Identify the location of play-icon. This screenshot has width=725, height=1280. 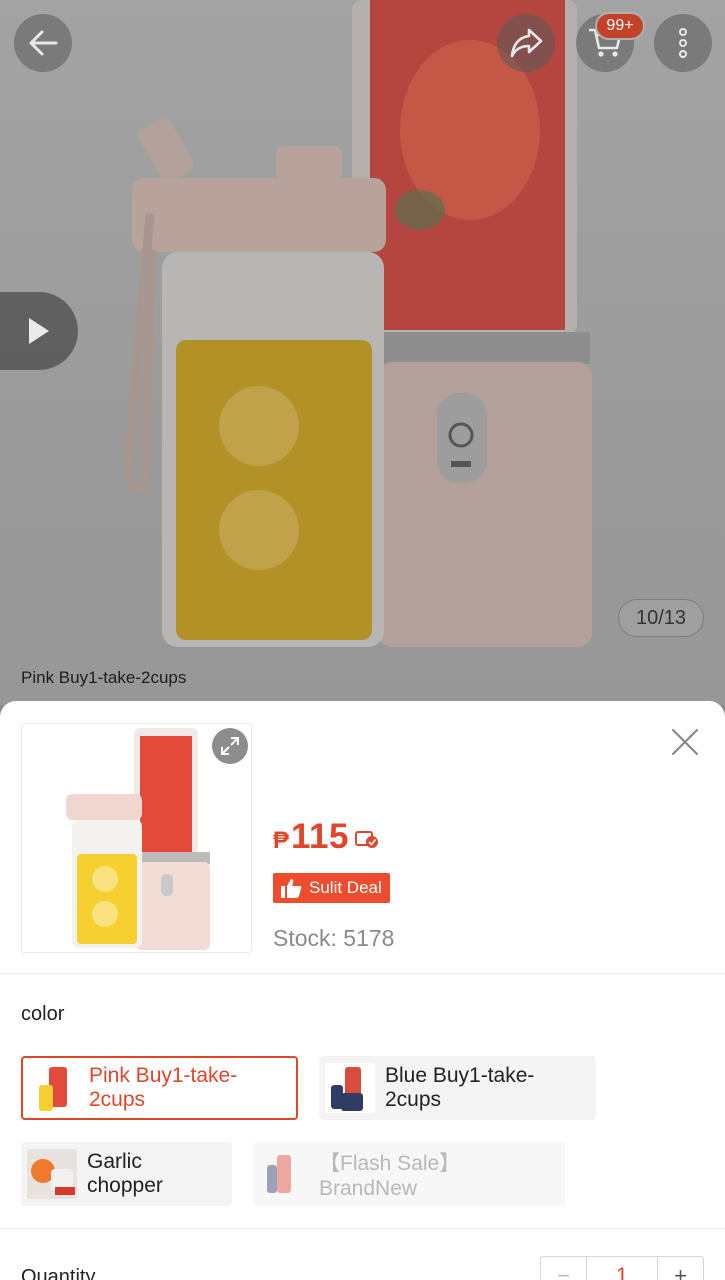
(39, 331).